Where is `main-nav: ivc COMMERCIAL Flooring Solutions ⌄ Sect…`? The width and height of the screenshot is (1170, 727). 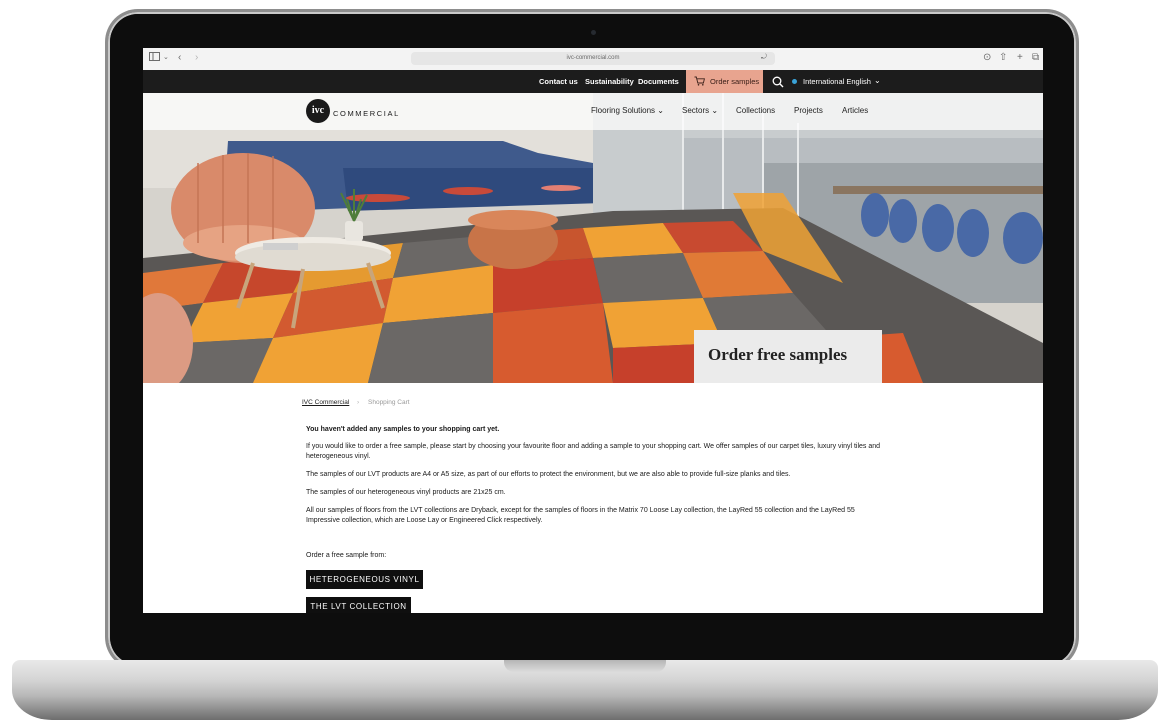 main-nav: ivc COMMERCIAL Flooring Solutions ⌄ Sect… is located at coordinates (593, 111).